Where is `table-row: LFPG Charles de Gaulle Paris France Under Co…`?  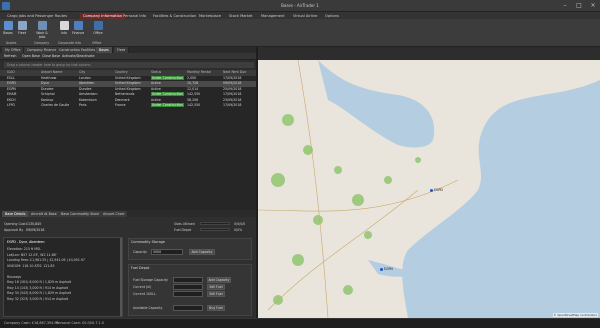
table-row: LFPG Charles de Gaulle Paris France Under Co… is located at coordinates (128, 106).